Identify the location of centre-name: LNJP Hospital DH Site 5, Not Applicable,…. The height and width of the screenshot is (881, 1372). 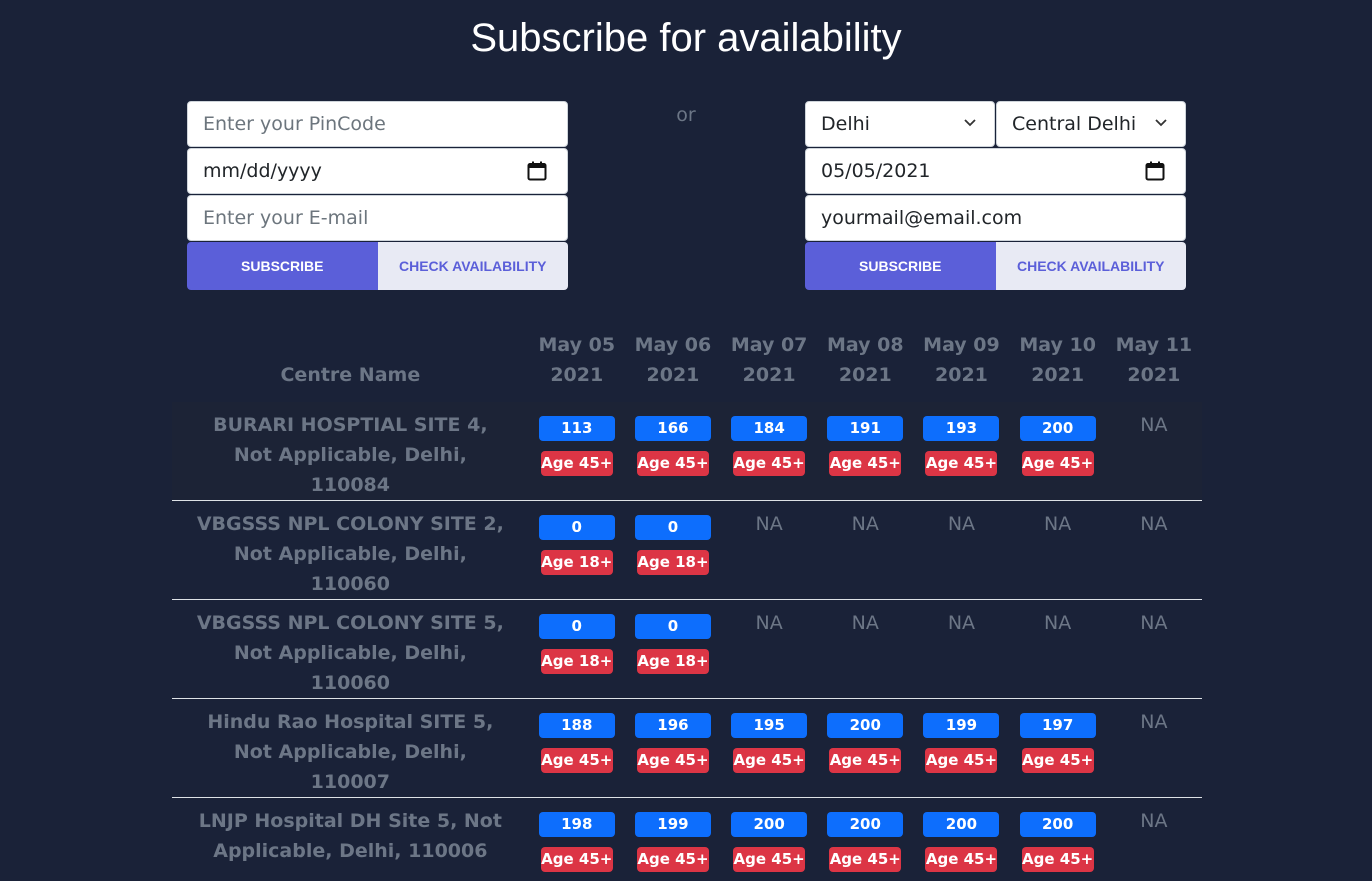
(350, 836).